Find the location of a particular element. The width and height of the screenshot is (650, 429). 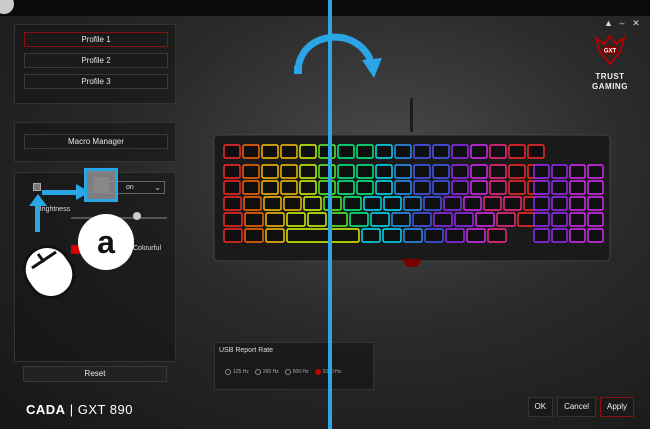

minimize-icon: – is located at coordinates (622, 23).